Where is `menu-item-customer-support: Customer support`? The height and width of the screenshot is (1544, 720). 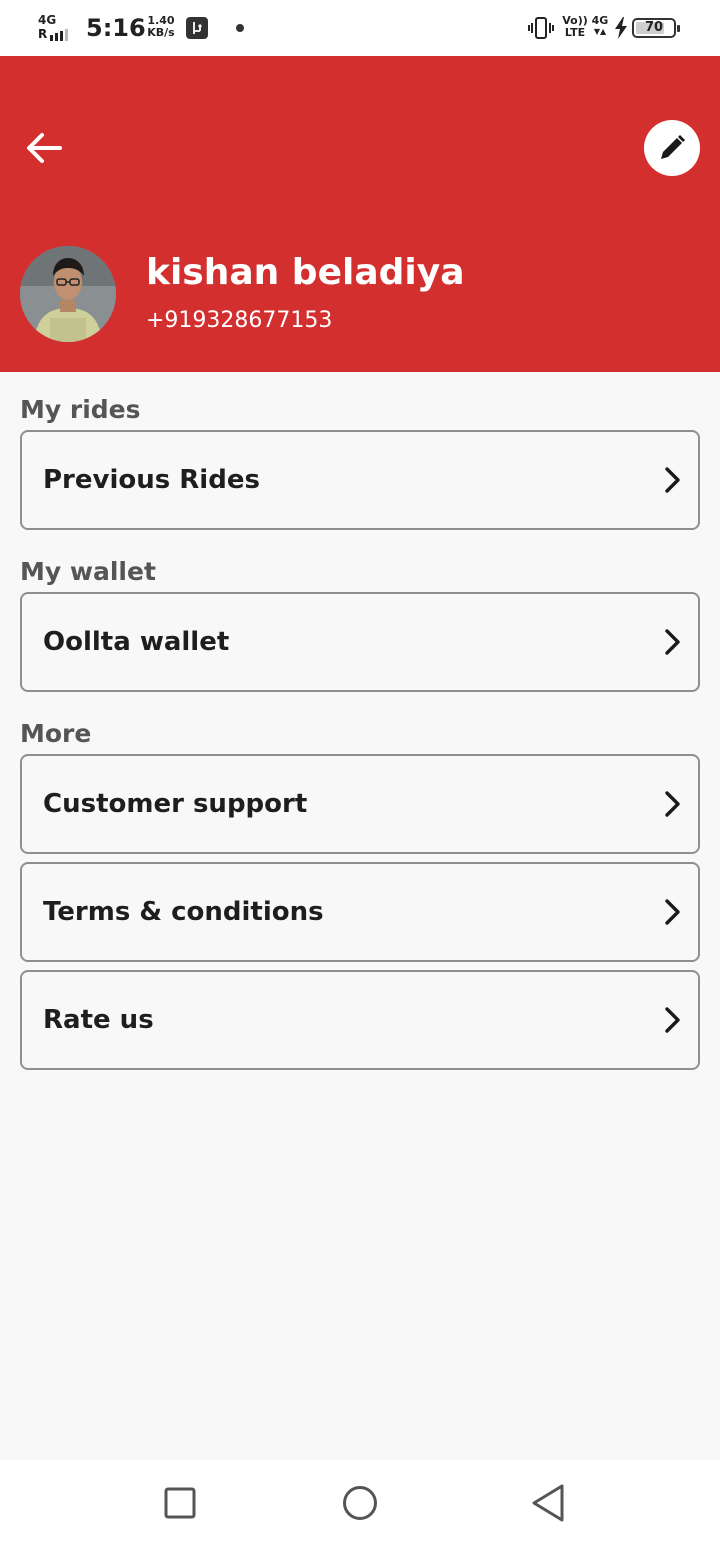 menu-item-customer-support: Customer support is located at coordinates (360, 804).